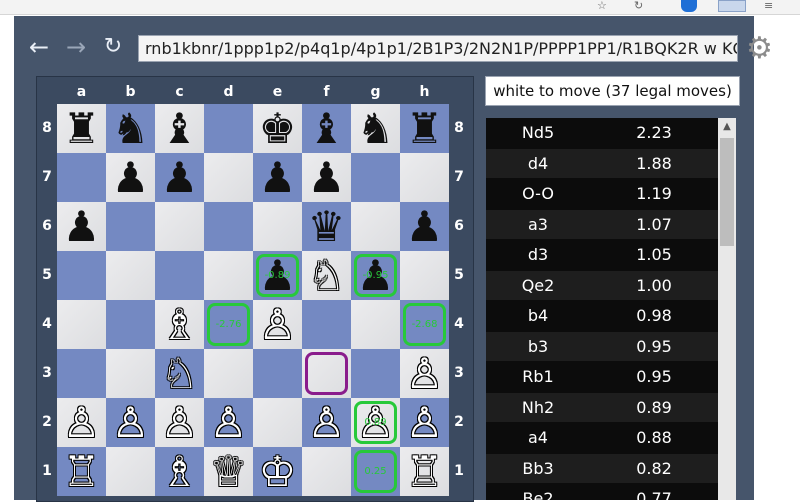 This screenshot has width=800, height=502. I want to click on piece-b8: ♞, so click(130, 128).